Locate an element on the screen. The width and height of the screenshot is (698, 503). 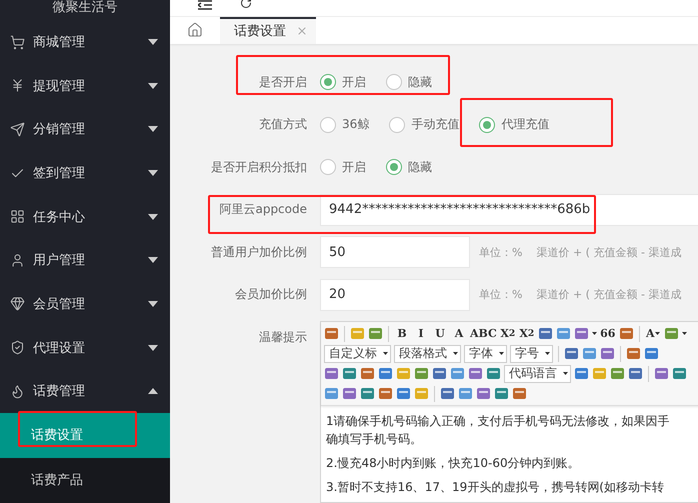
toolbar-button: ABC is located at coordinates (483, 333).